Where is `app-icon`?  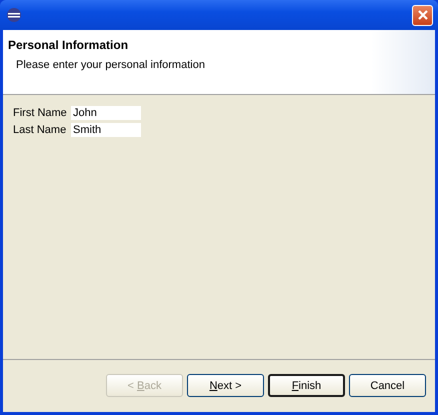
app-icon is located at coordinates (14, 15).